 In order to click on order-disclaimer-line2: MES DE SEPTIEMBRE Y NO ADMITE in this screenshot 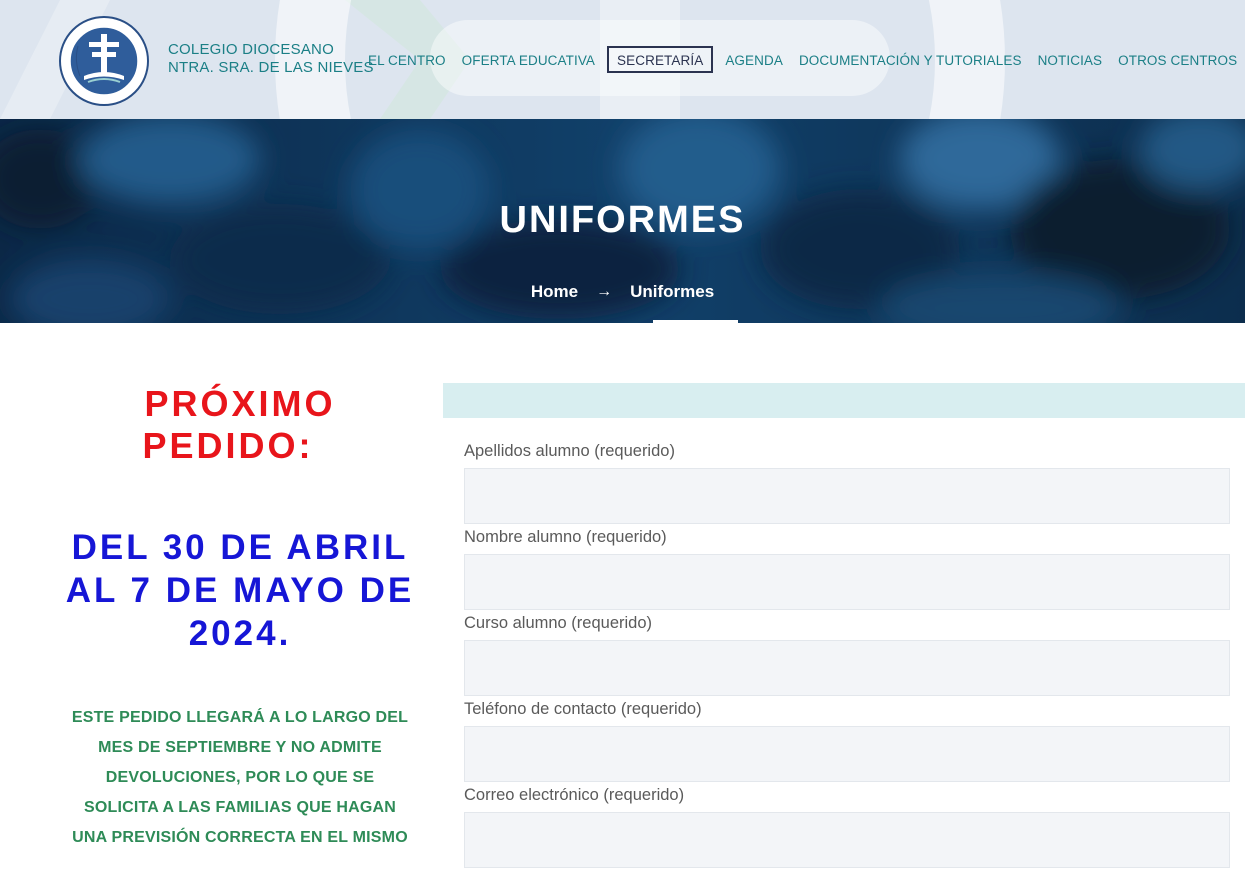, I will do `click(240, 747)`.